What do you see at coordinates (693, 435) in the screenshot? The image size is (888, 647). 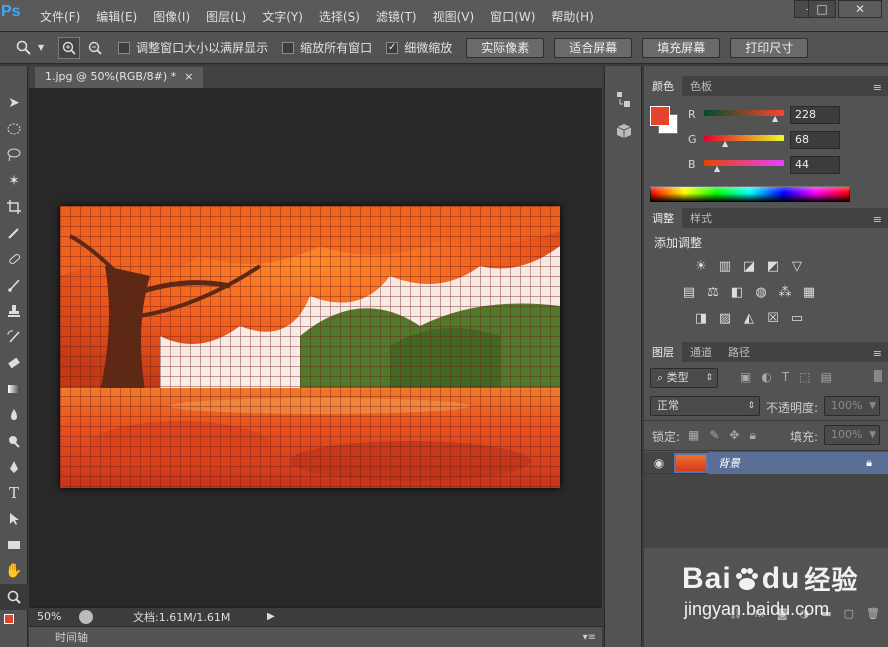 I see `lock-transparent-icon: ▦` at bounding box center [693, 435].